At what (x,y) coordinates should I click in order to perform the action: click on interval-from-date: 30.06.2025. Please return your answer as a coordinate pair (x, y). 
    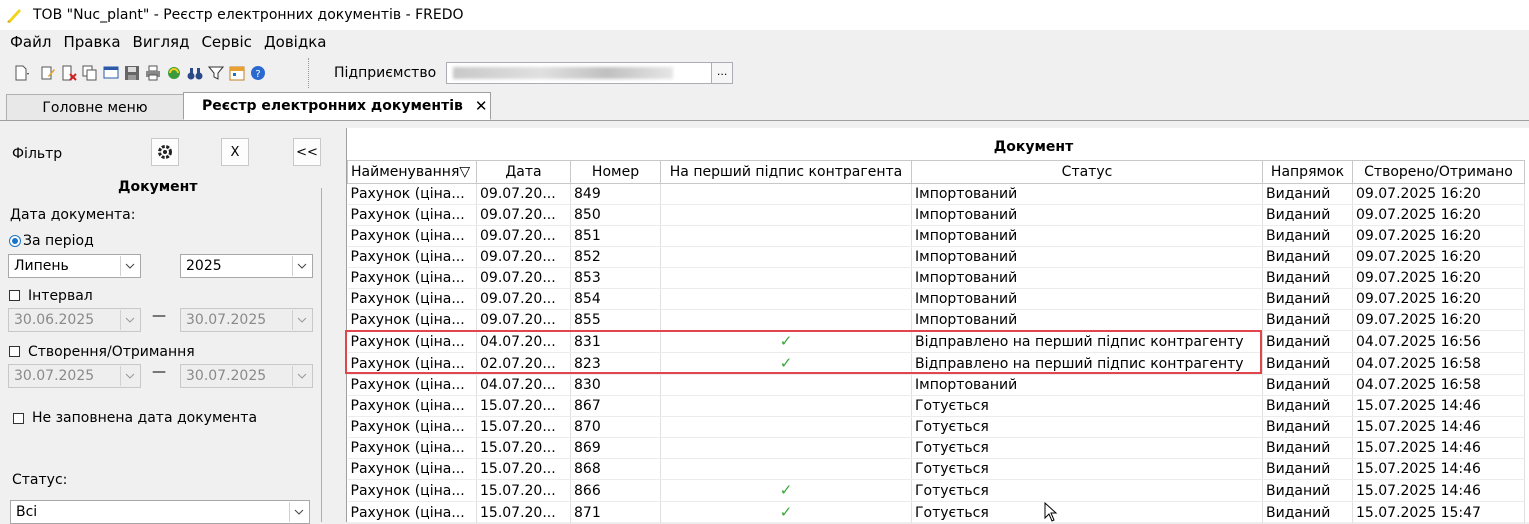
    Looking at the image, I should click on (74, 320).